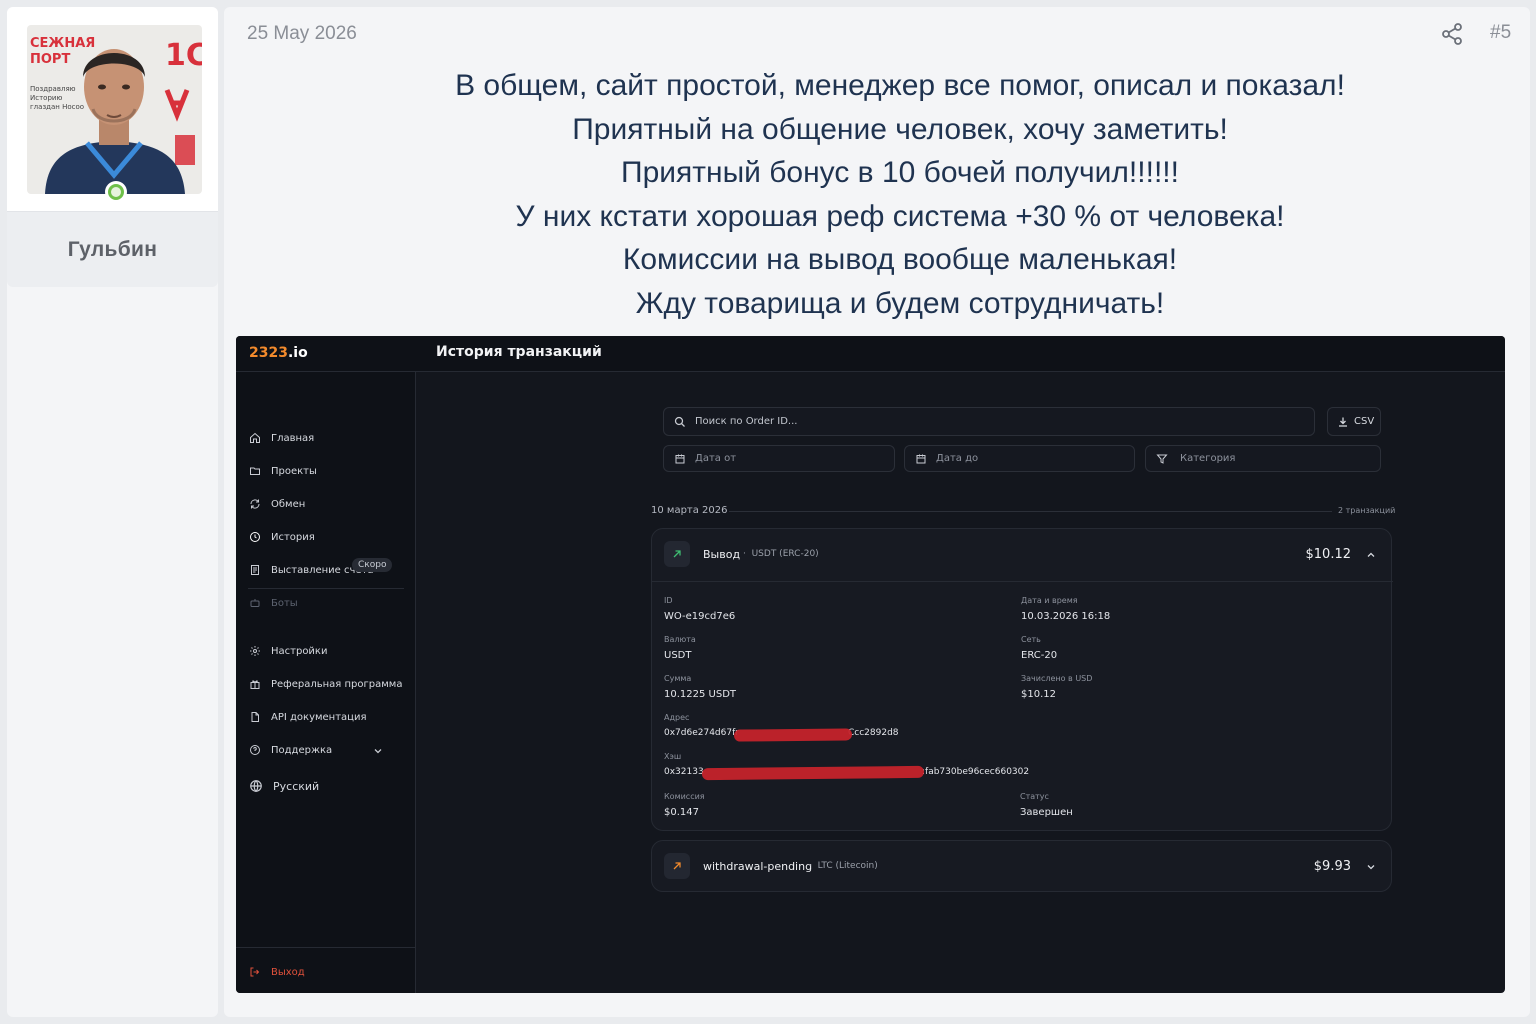  What do you see at coordinates (873, 733) in the screenshot?
I see `detail-address-end: Ccc2892d8` at bounding box center [873, 733].